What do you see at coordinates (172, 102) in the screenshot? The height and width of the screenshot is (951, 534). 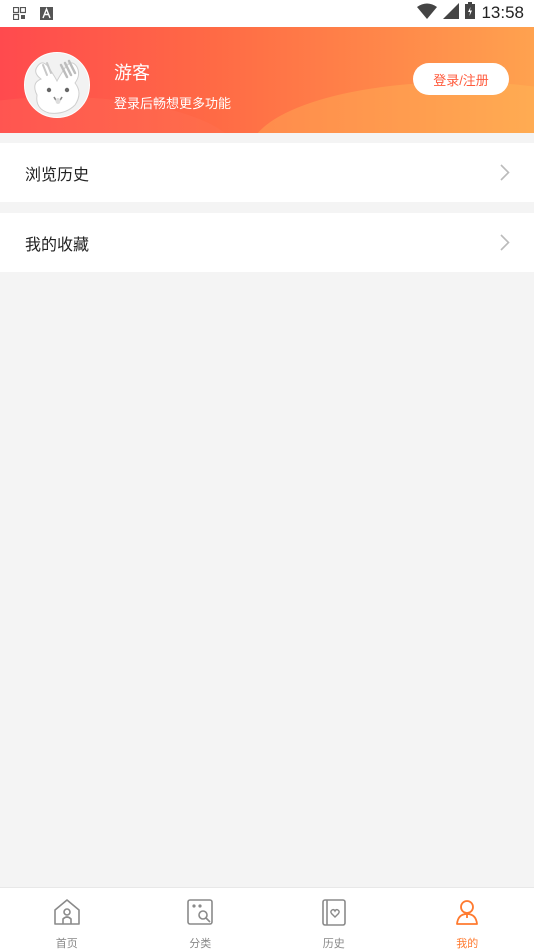 I see `login-hint: 登录后畅想更多功能` at bounding box center [172, 102].